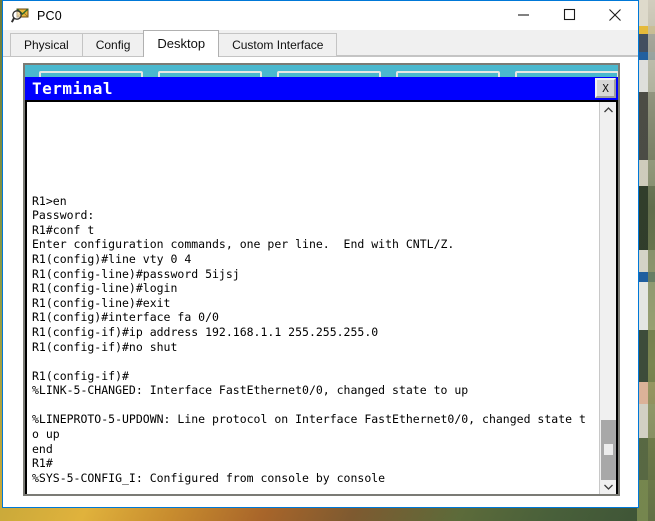  What do you see at coordinates (608, 486) in the screenshot?
I see `scroll-down-icon` at bounding box center [608, 486].